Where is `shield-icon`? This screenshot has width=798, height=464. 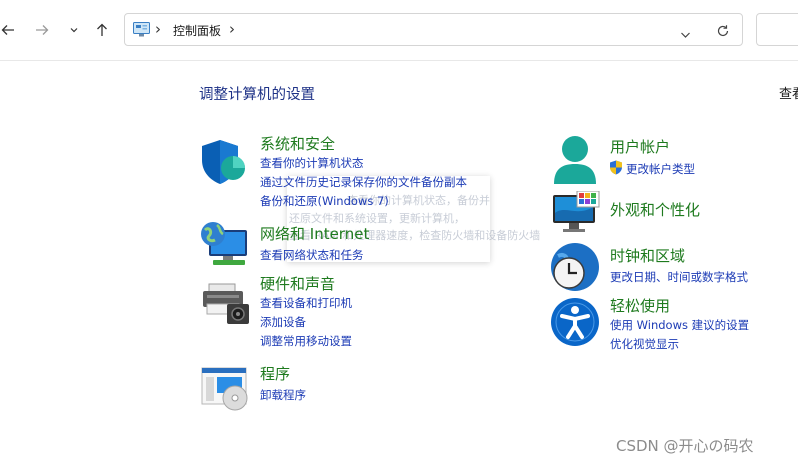 shield-icon is located at coordinates (224, 164).